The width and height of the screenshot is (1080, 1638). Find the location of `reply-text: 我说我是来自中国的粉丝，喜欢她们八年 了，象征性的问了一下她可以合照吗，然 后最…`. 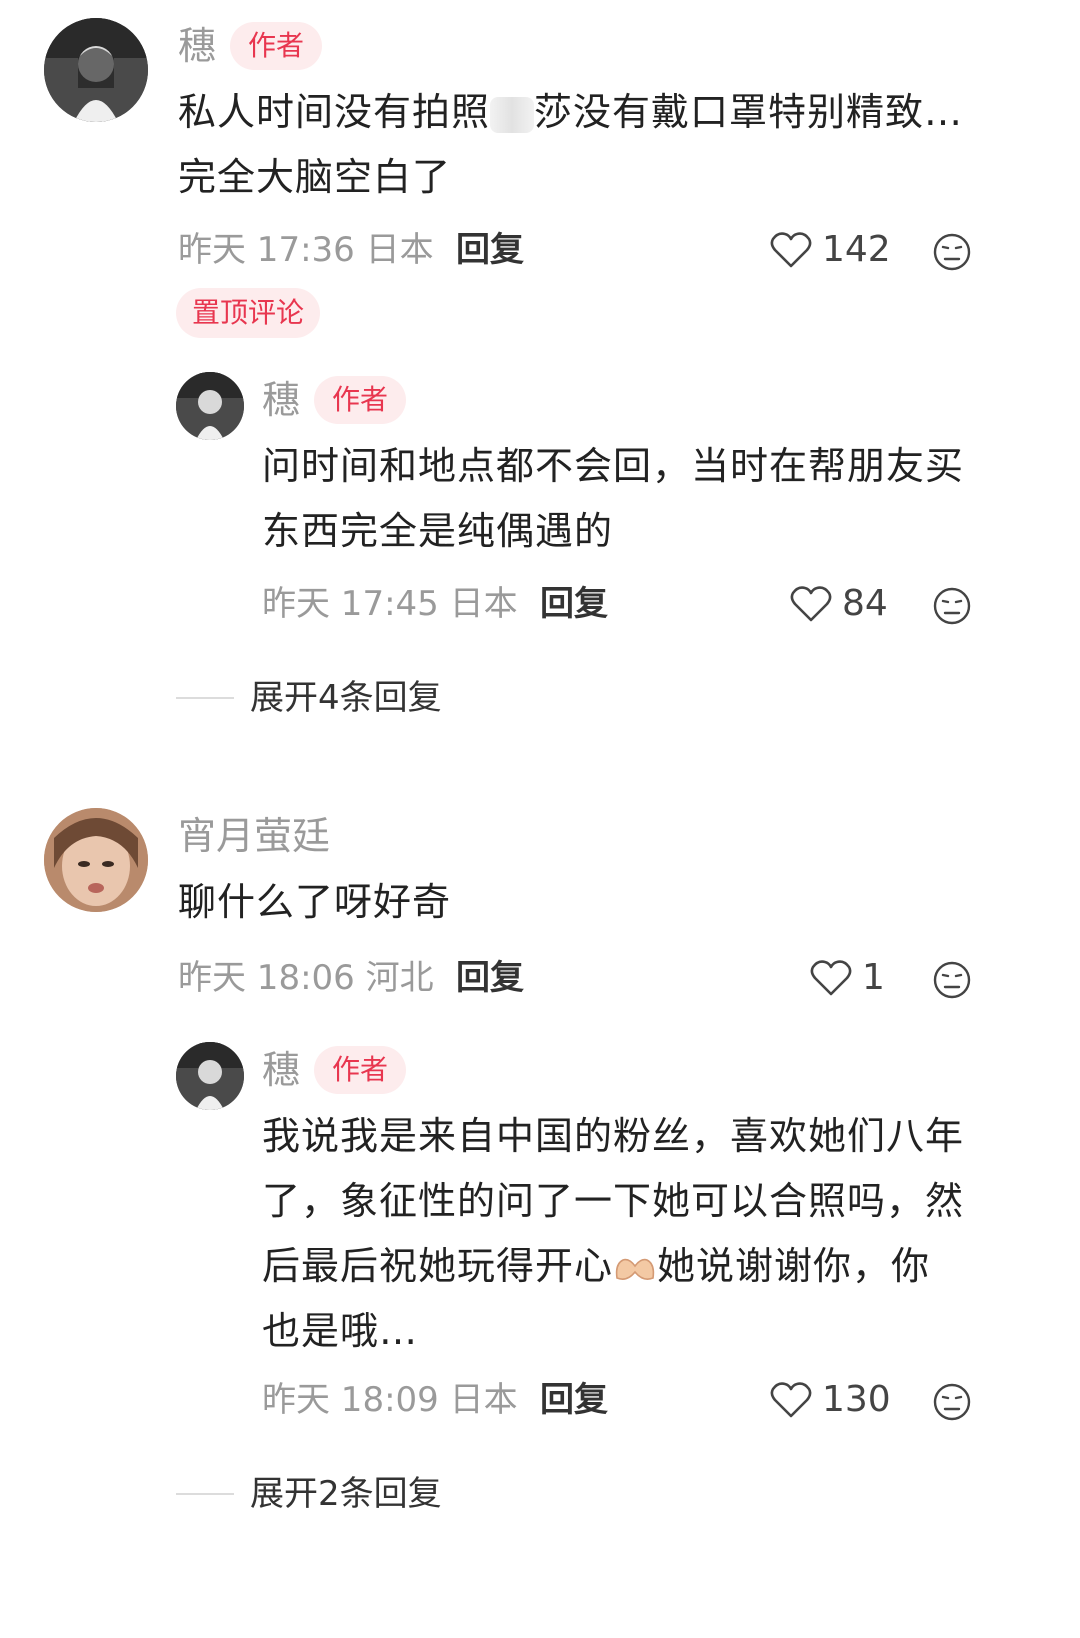

reply-text: 我说我是来自中国的粉丝，喜欢她们八年 了，象征性的问了一下她可以合照吗，然 后最… is located at coordinates (652, 1234).